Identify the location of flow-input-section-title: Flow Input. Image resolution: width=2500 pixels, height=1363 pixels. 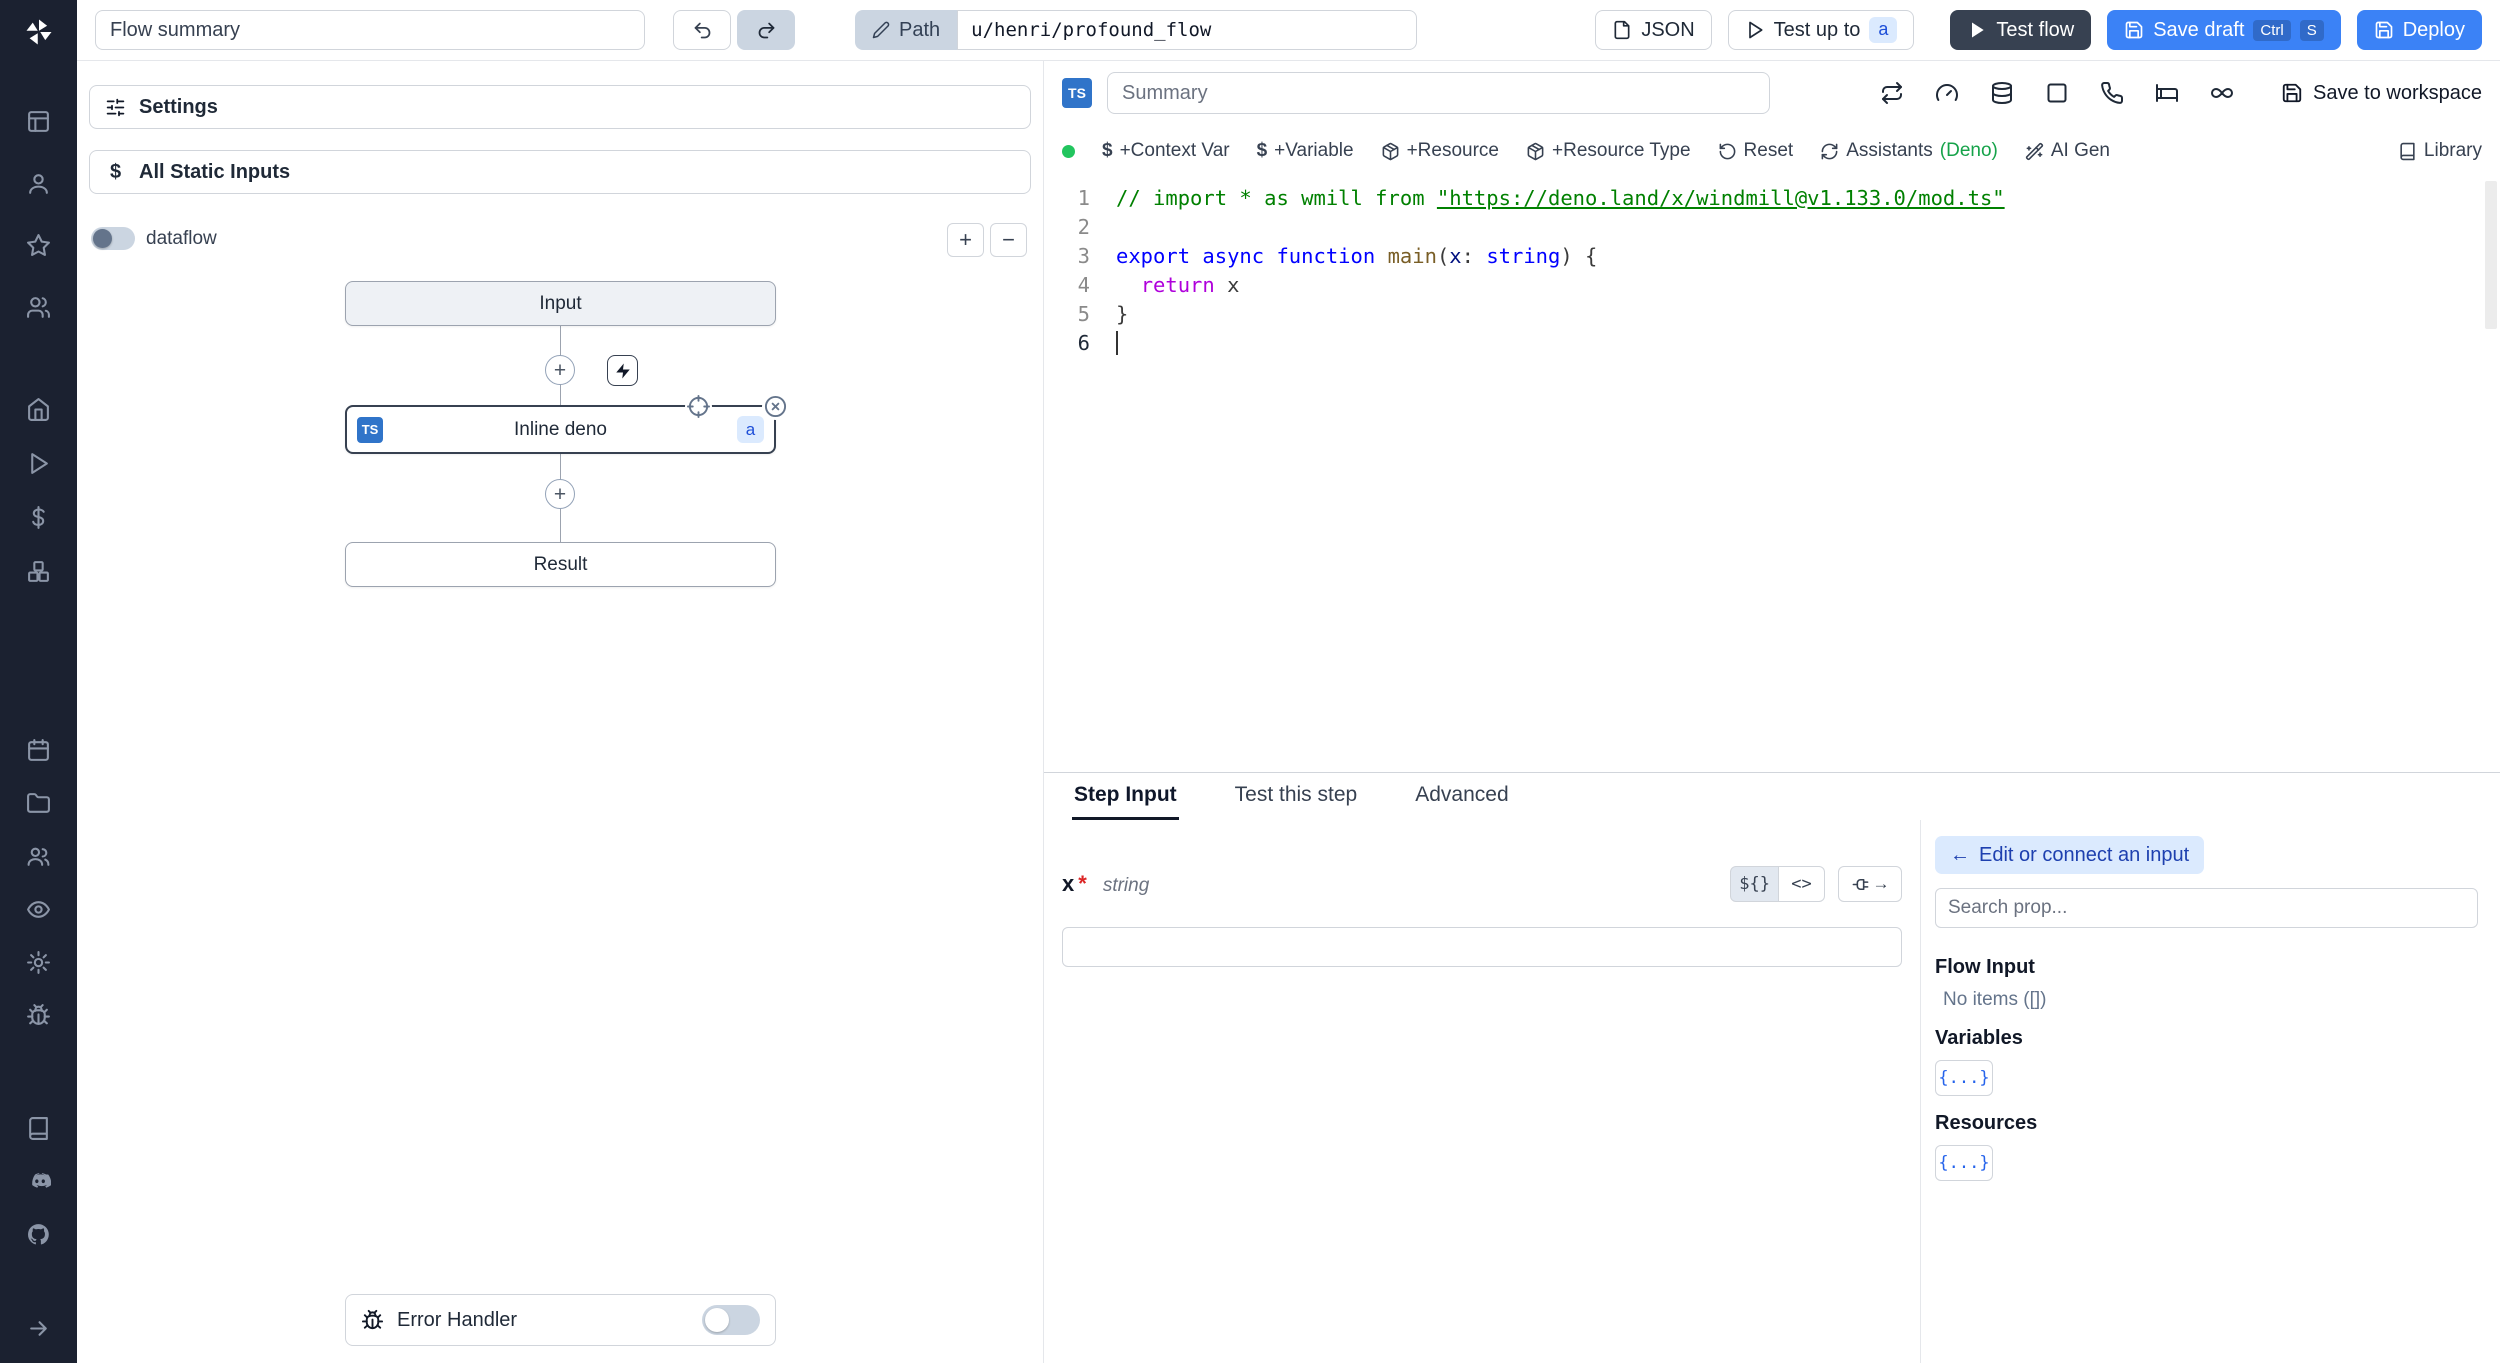
(1985, 967).